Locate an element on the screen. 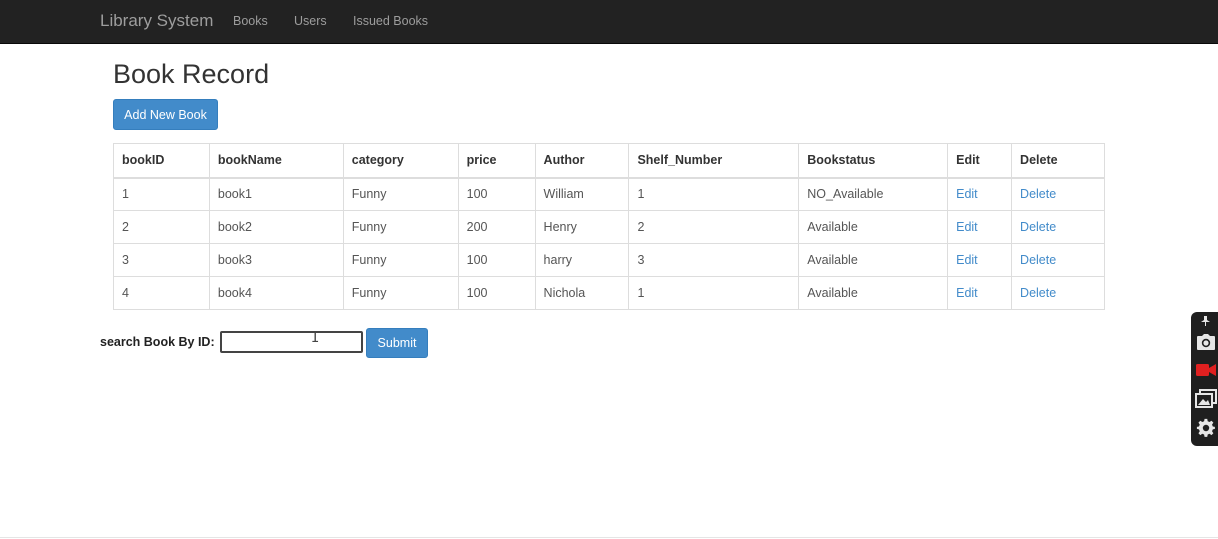 Image resolution: width=1218 pixels, height=539 pixels. floating-capture-toolbar is located at coordinates (1204, 379).